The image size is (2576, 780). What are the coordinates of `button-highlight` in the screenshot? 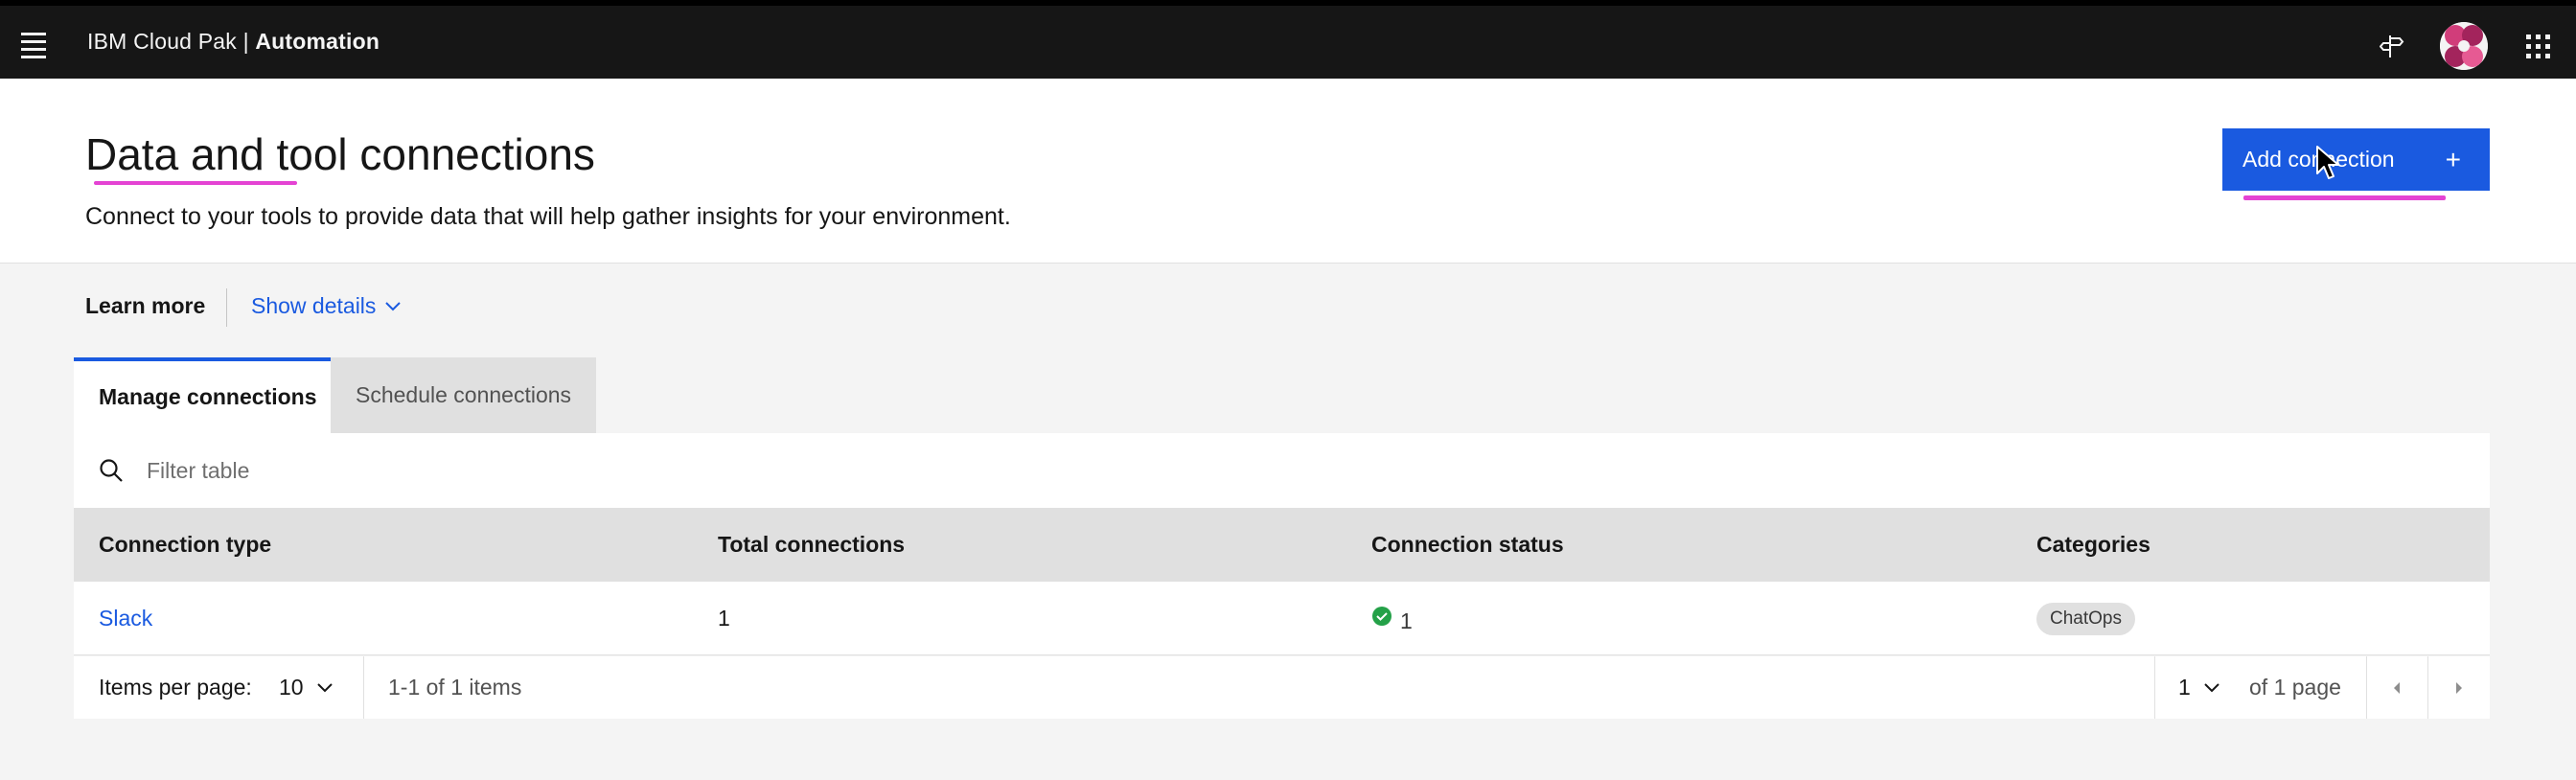 It's located at (2344, 198).